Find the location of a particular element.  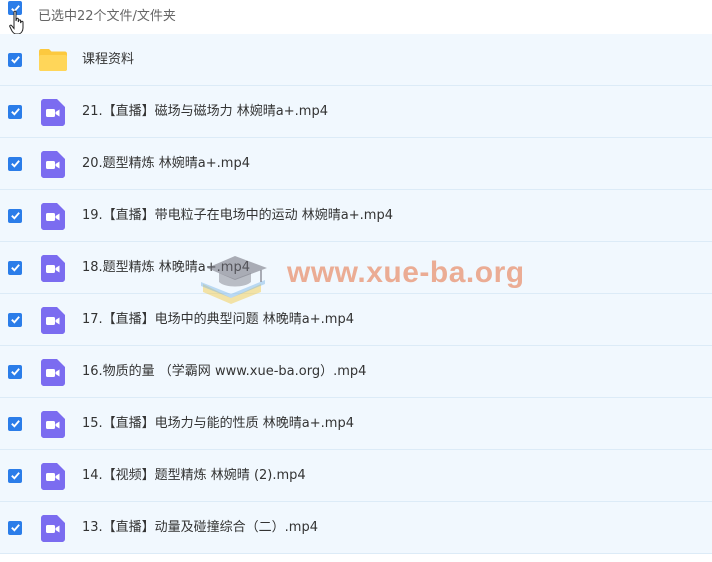

list-item: 13.【直播】动量及碰撞综合（二）.mp4 is located at coordinates (356, 528).